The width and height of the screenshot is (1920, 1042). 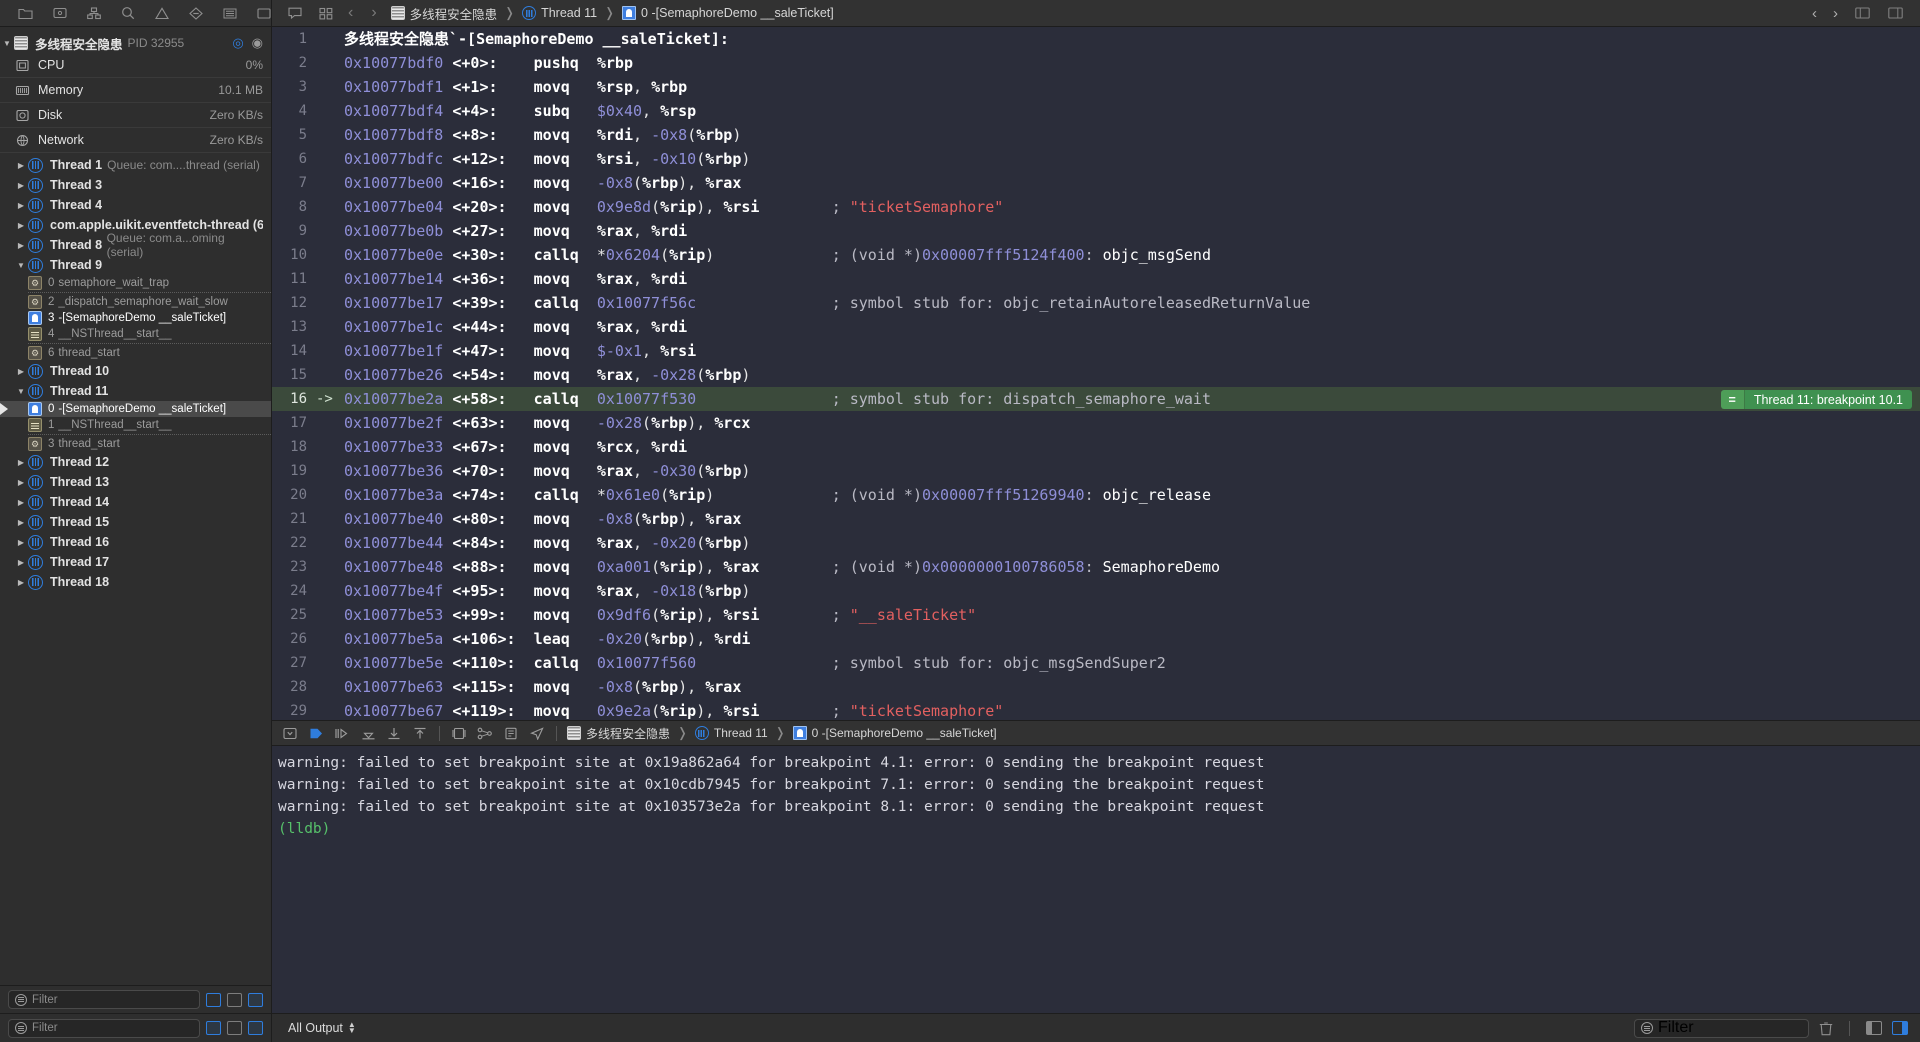 What do you see at coordinates (104, 999) in the screenshot?
I see `navigator-filter-input: Filter` at bounding box center [104, 999].